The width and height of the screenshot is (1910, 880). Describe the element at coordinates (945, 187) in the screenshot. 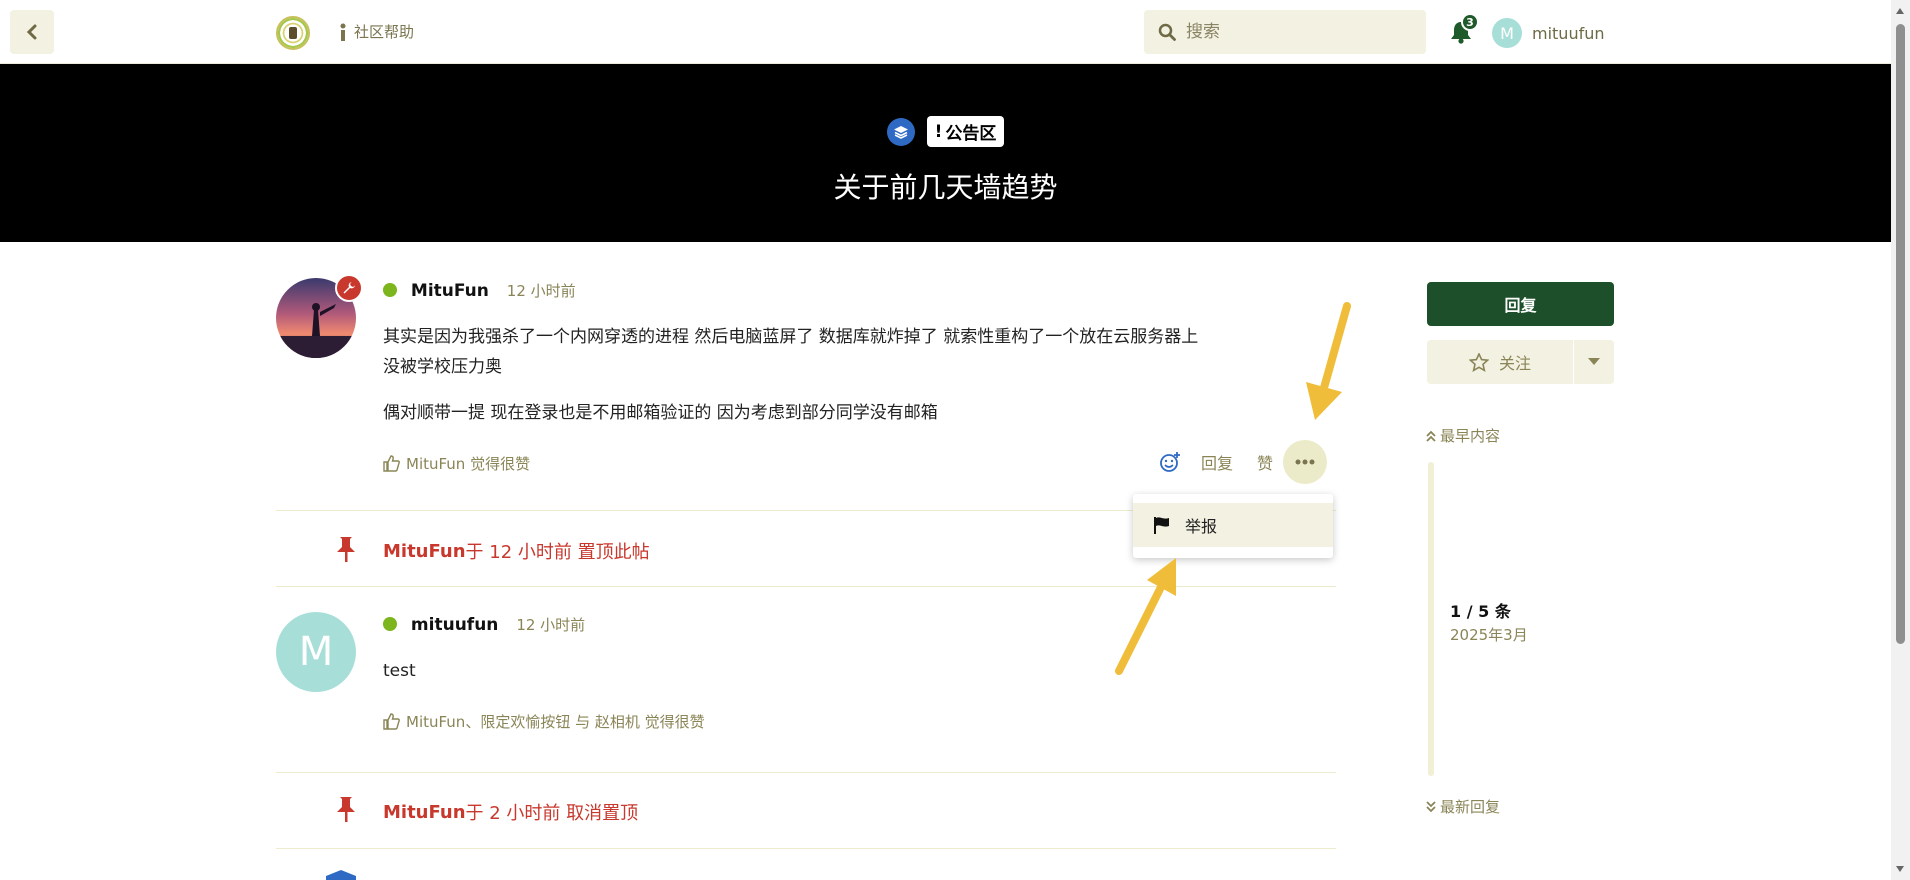

I see `topic-title: 关于前几天墙趋势` at that location.